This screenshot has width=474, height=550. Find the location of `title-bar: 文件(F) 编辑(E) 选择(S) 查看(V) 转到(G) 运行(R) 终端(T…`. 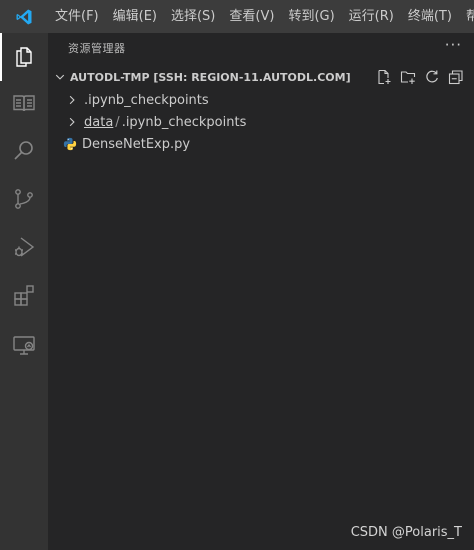

title-bar: 文件(F) 编辑(E) 选择(S) 查看(V) 转到(G) 运行(R) 终端(T… is located at coordinates (237, 16).